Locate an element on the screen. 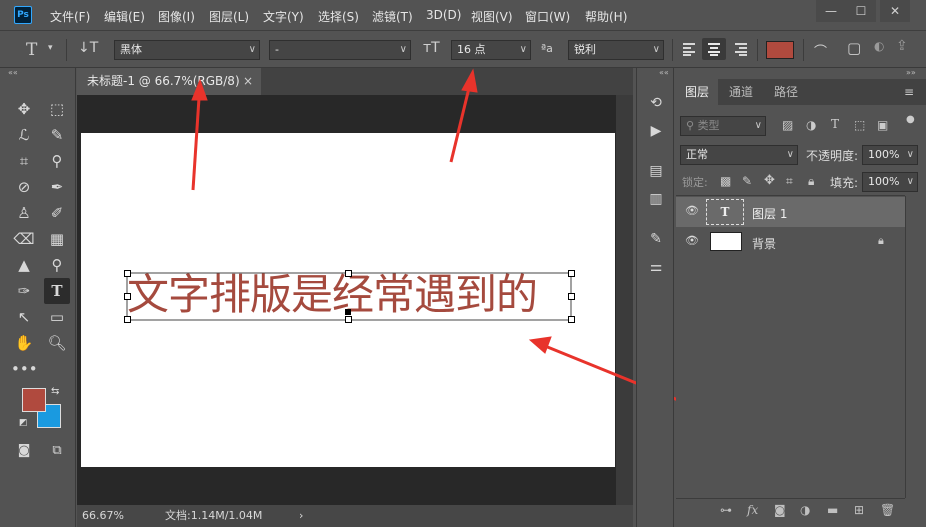 The image size is (926, 527). layer-filter-select: ⚲ 类型 ∨ is located at coordinates (723, 126).